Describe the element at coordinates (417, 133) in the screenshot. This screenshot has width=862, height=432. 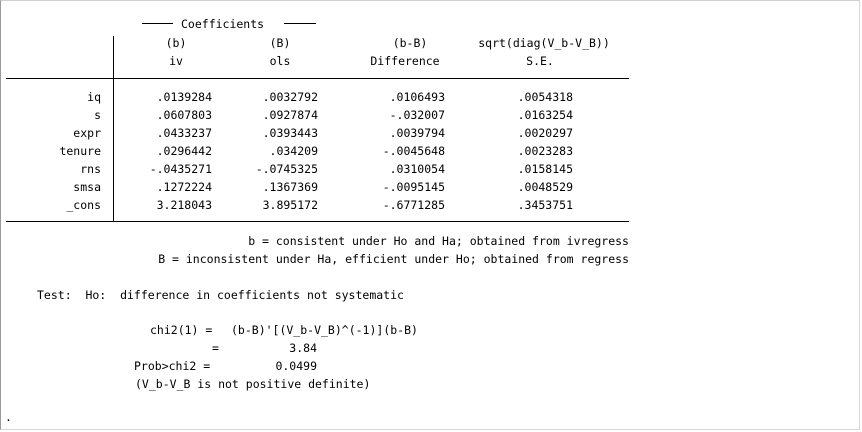
I see `cell-diff: .0039794` at that location.